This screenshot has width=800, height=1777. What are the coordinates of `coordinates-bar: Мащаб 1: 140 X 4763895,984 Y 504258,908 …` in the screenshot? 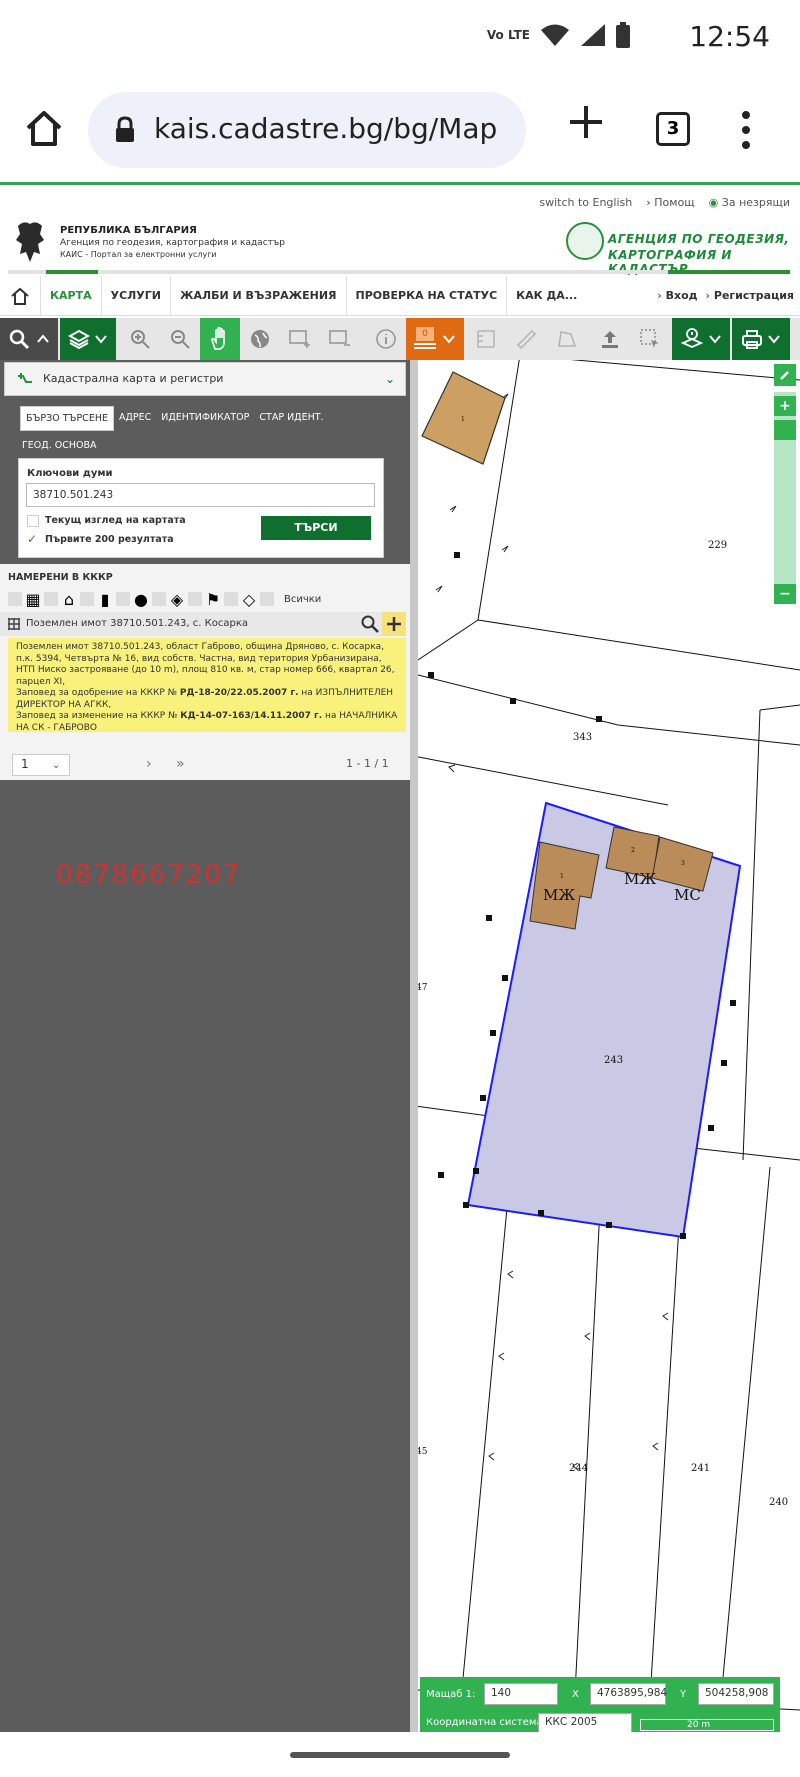 It's located at (600, 1705).